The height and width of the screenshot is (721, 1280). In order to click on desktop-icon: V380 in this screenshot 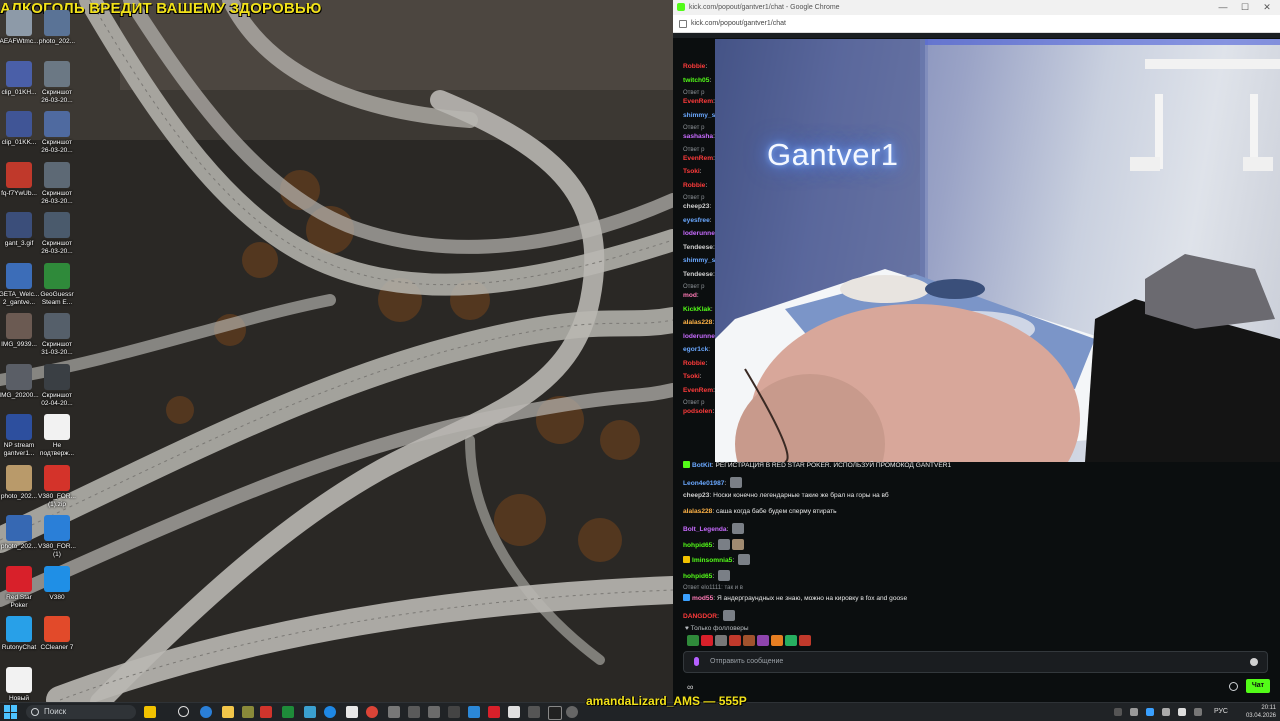, I will do `click(57, 583)`.